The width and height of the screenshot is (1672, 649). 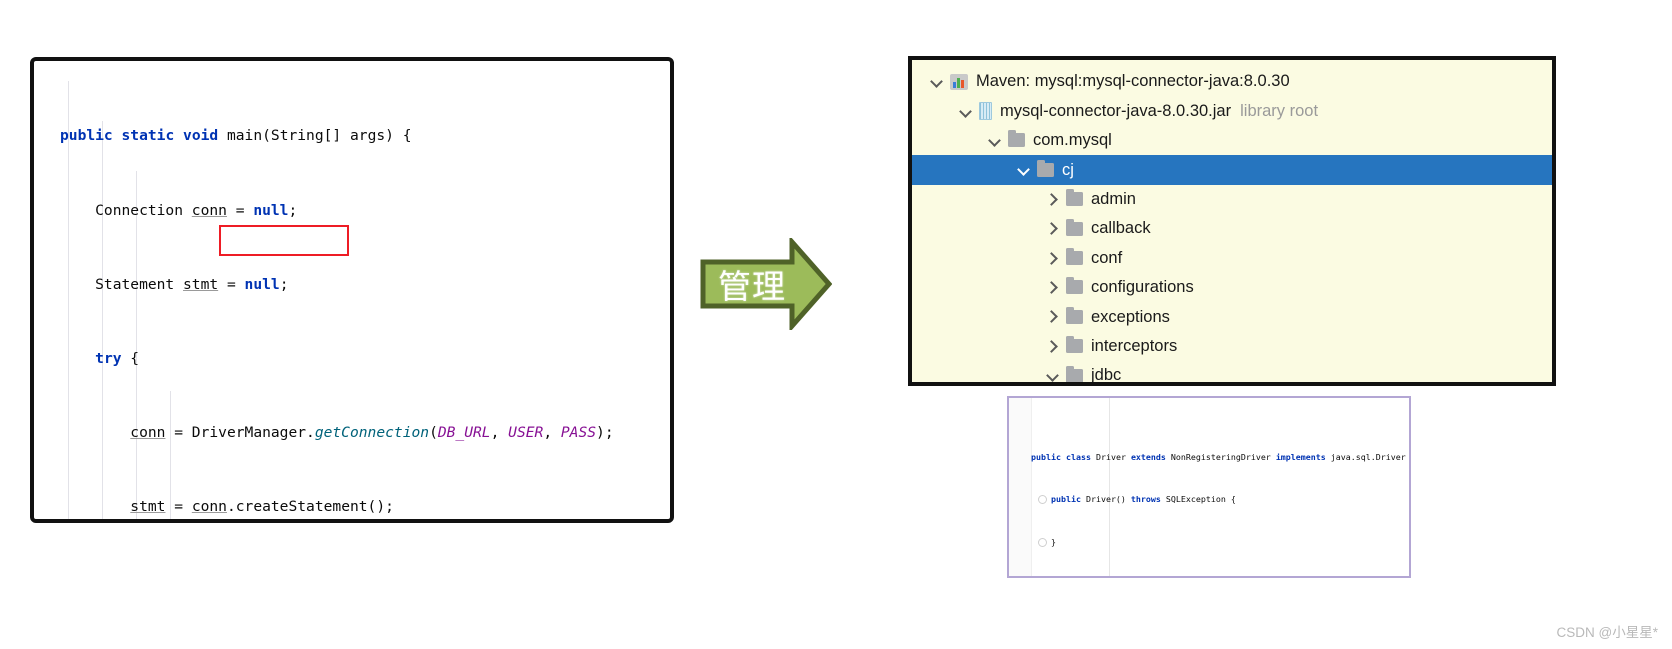 I want to click on management-arrow: 管理, so click(x=766, y=284).